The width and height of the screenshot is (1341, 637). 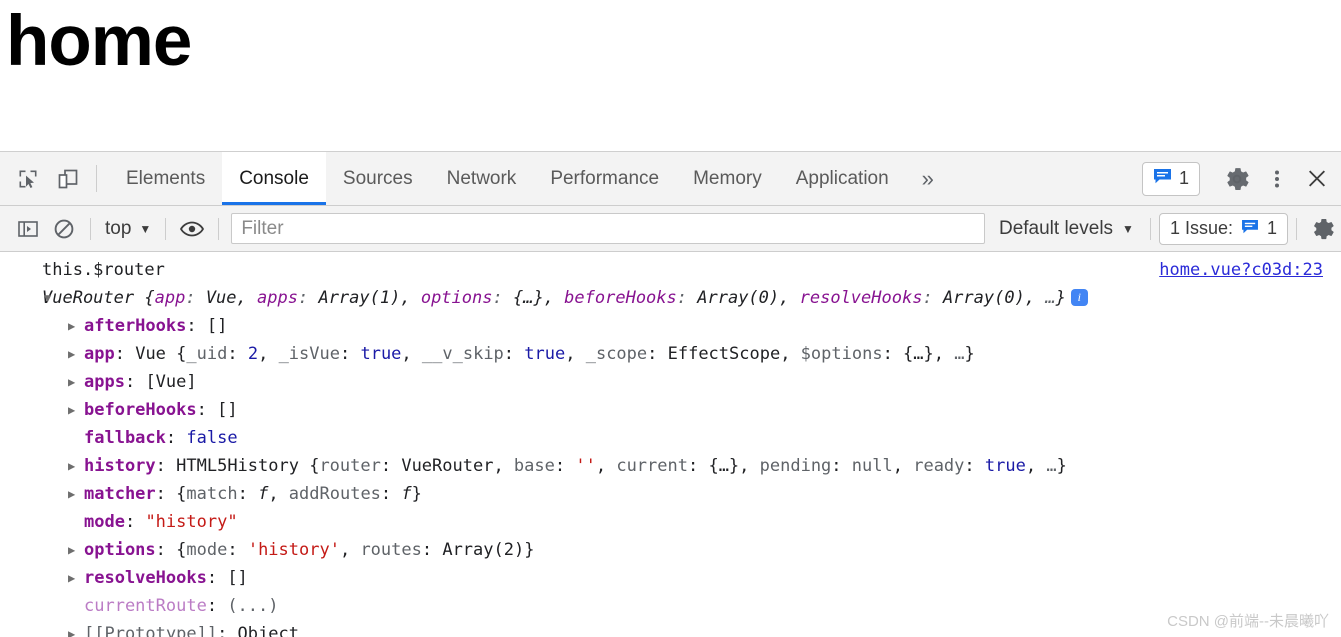 I want to click on tab-memory: Memory, so click(x=727, y=178).